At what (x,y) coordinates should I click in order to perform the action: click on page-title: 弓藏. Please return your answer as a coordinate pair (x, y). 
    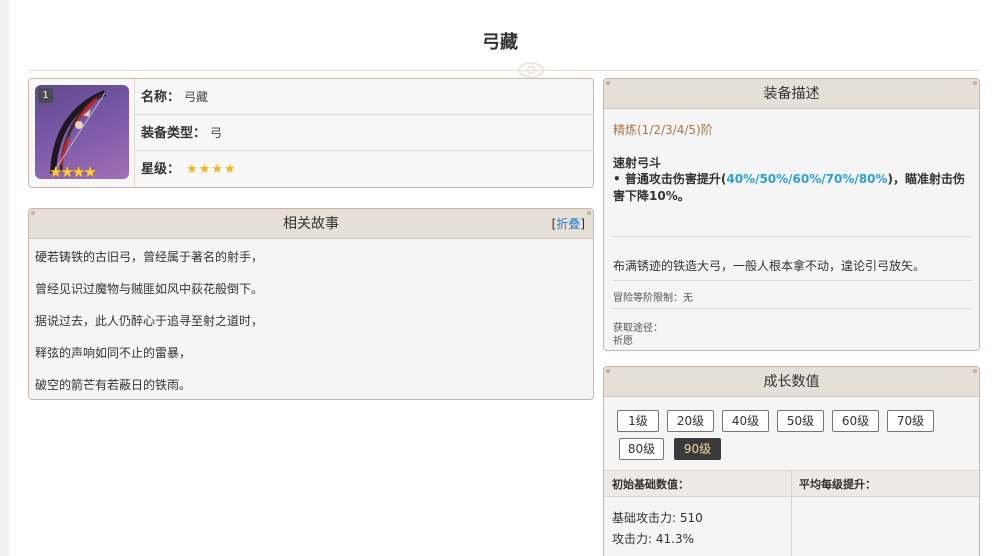
    Looking at the image, I should click on (500, 42).